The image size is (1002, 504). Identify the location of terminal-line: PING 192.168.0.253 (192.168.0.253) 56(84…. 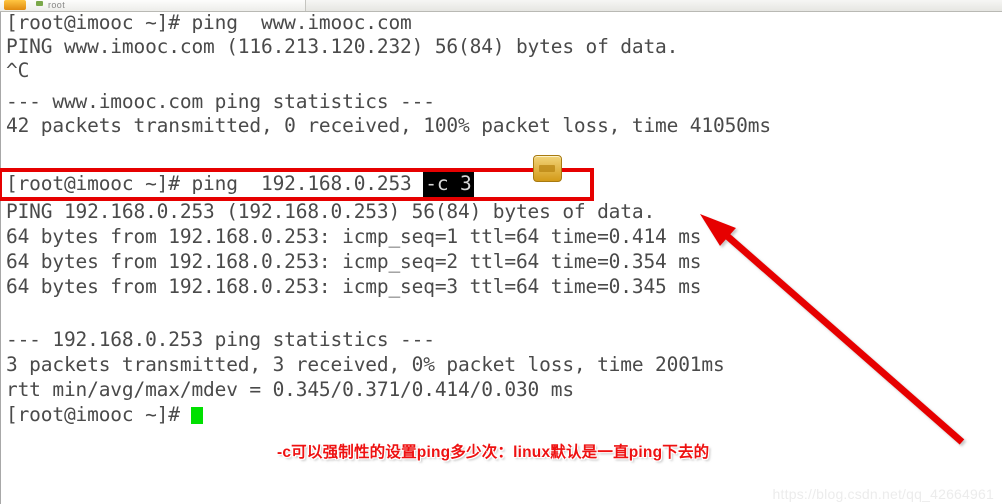
(331, 211).